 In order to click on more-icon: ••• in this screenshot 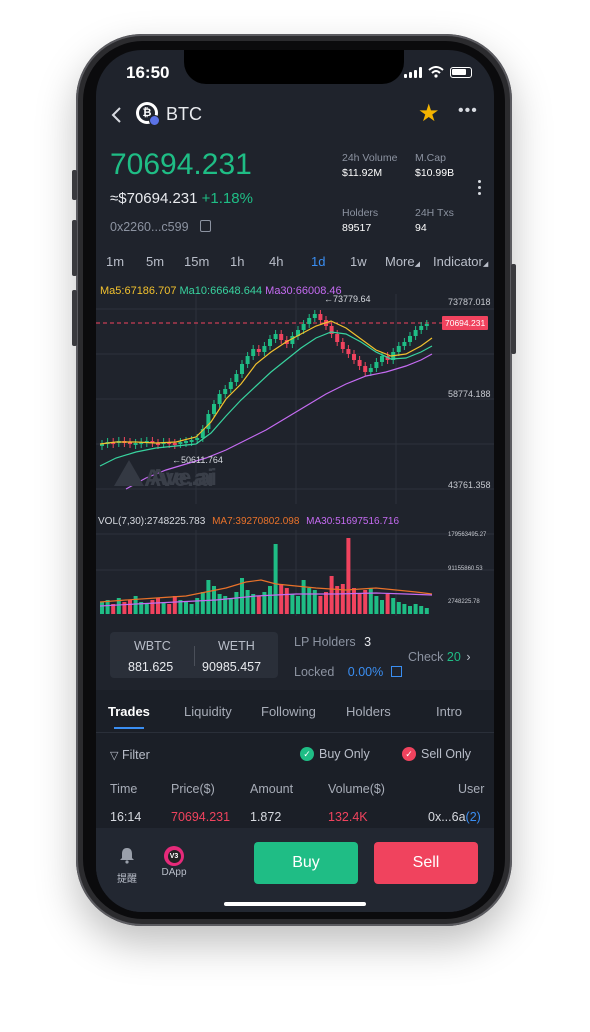, I will do `click(468, 111)`.